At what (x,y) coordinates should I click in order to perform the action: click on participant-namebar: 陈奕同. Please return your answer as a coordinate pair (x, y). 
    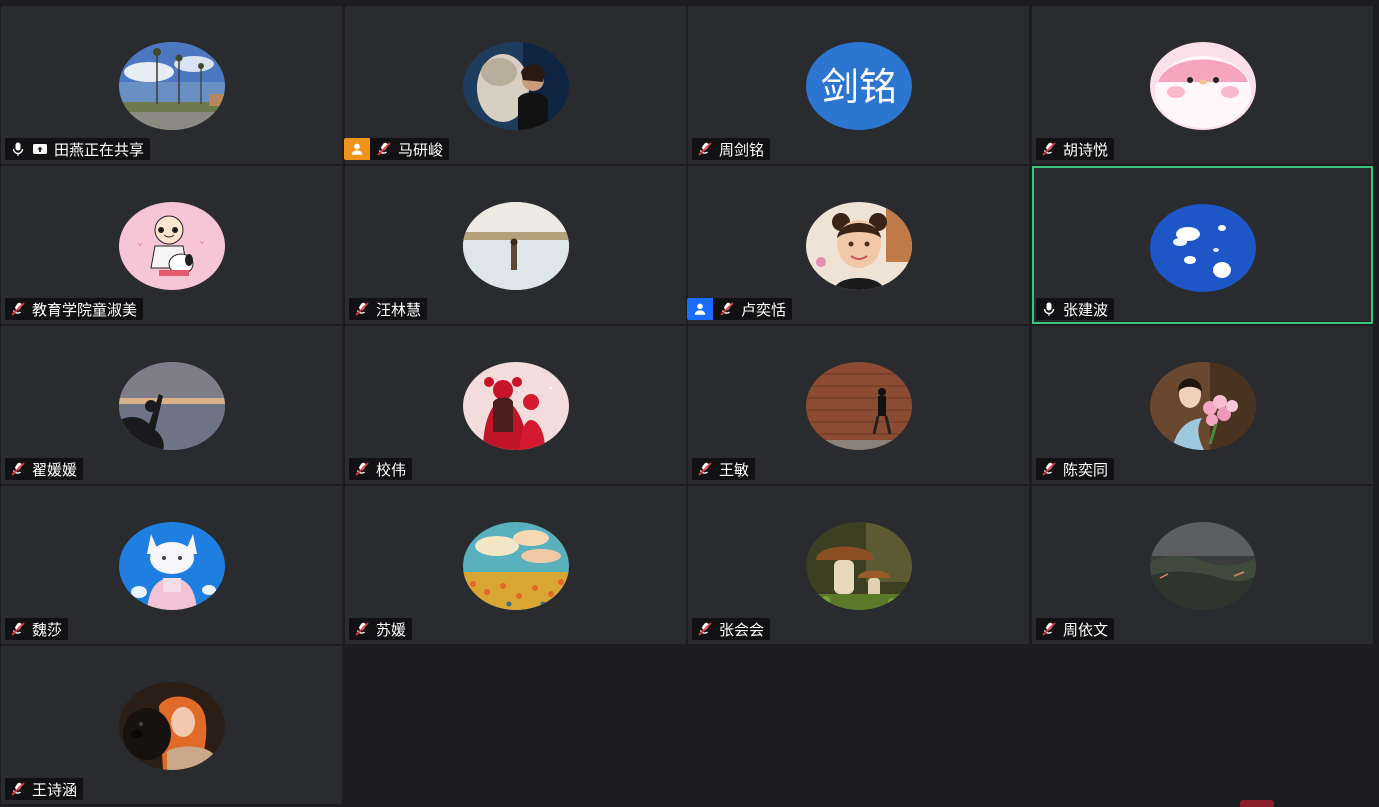
    Looking at the image, I should click on (1075, 469).